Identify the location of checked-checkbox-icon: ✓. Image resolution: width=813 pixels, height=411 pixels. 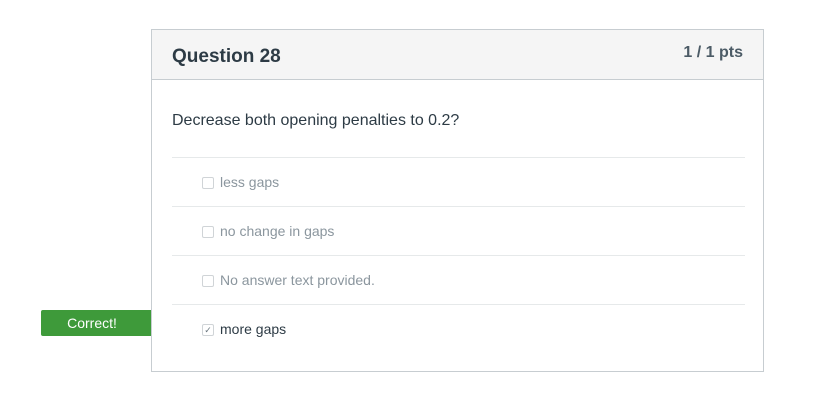
(208, 330).